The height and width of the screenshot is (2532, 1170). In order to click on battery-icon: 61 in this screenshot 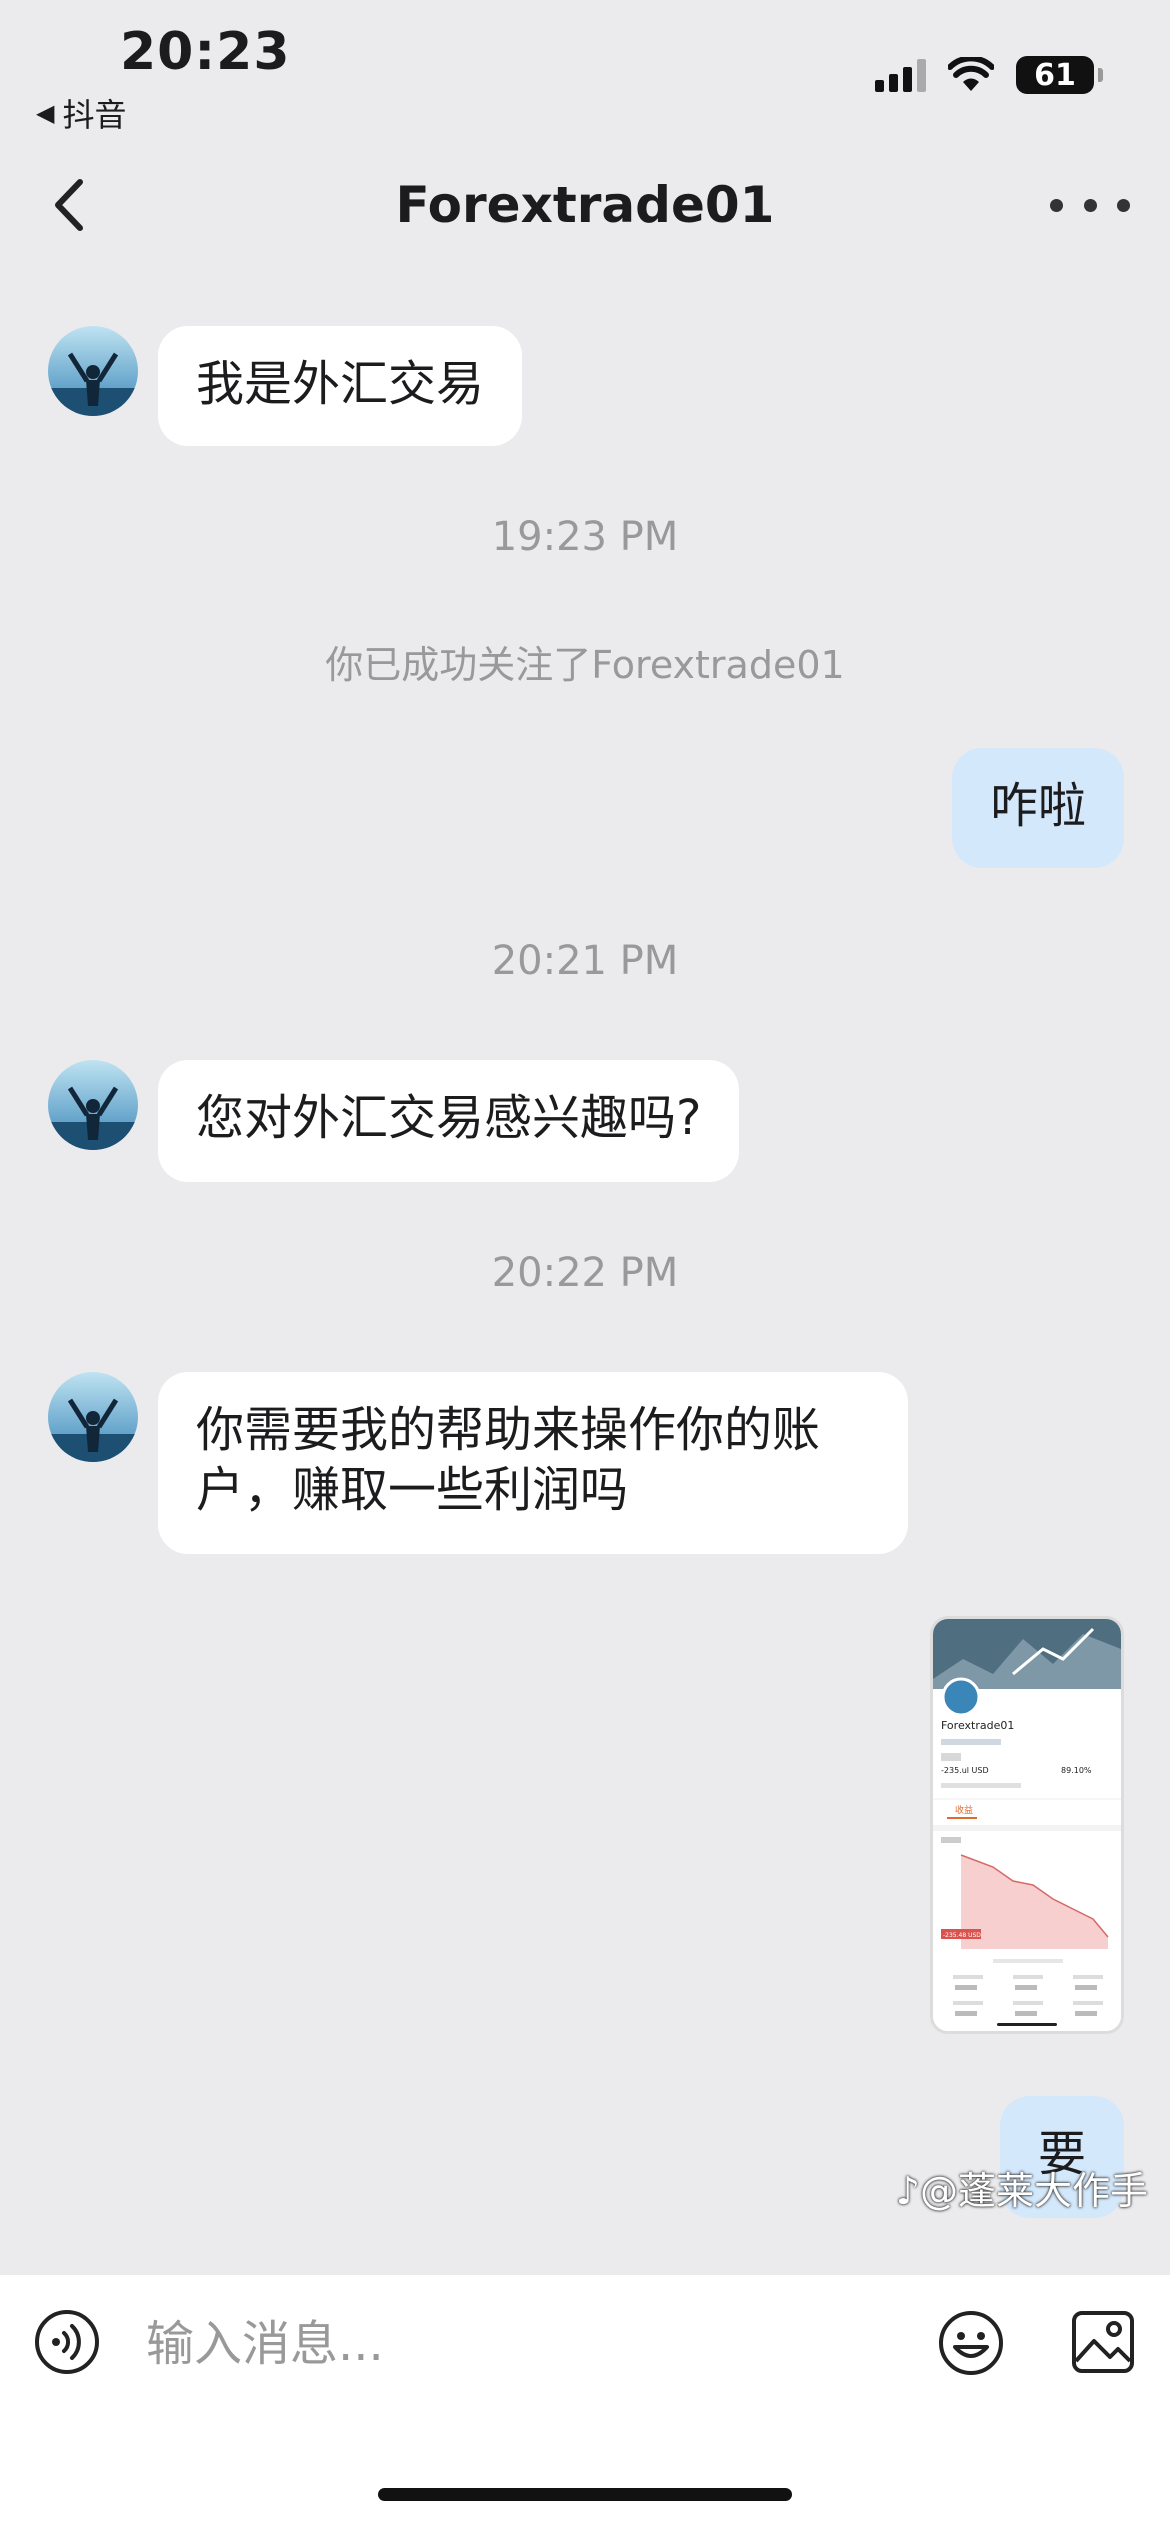, I will do `click(1059, 75)`.